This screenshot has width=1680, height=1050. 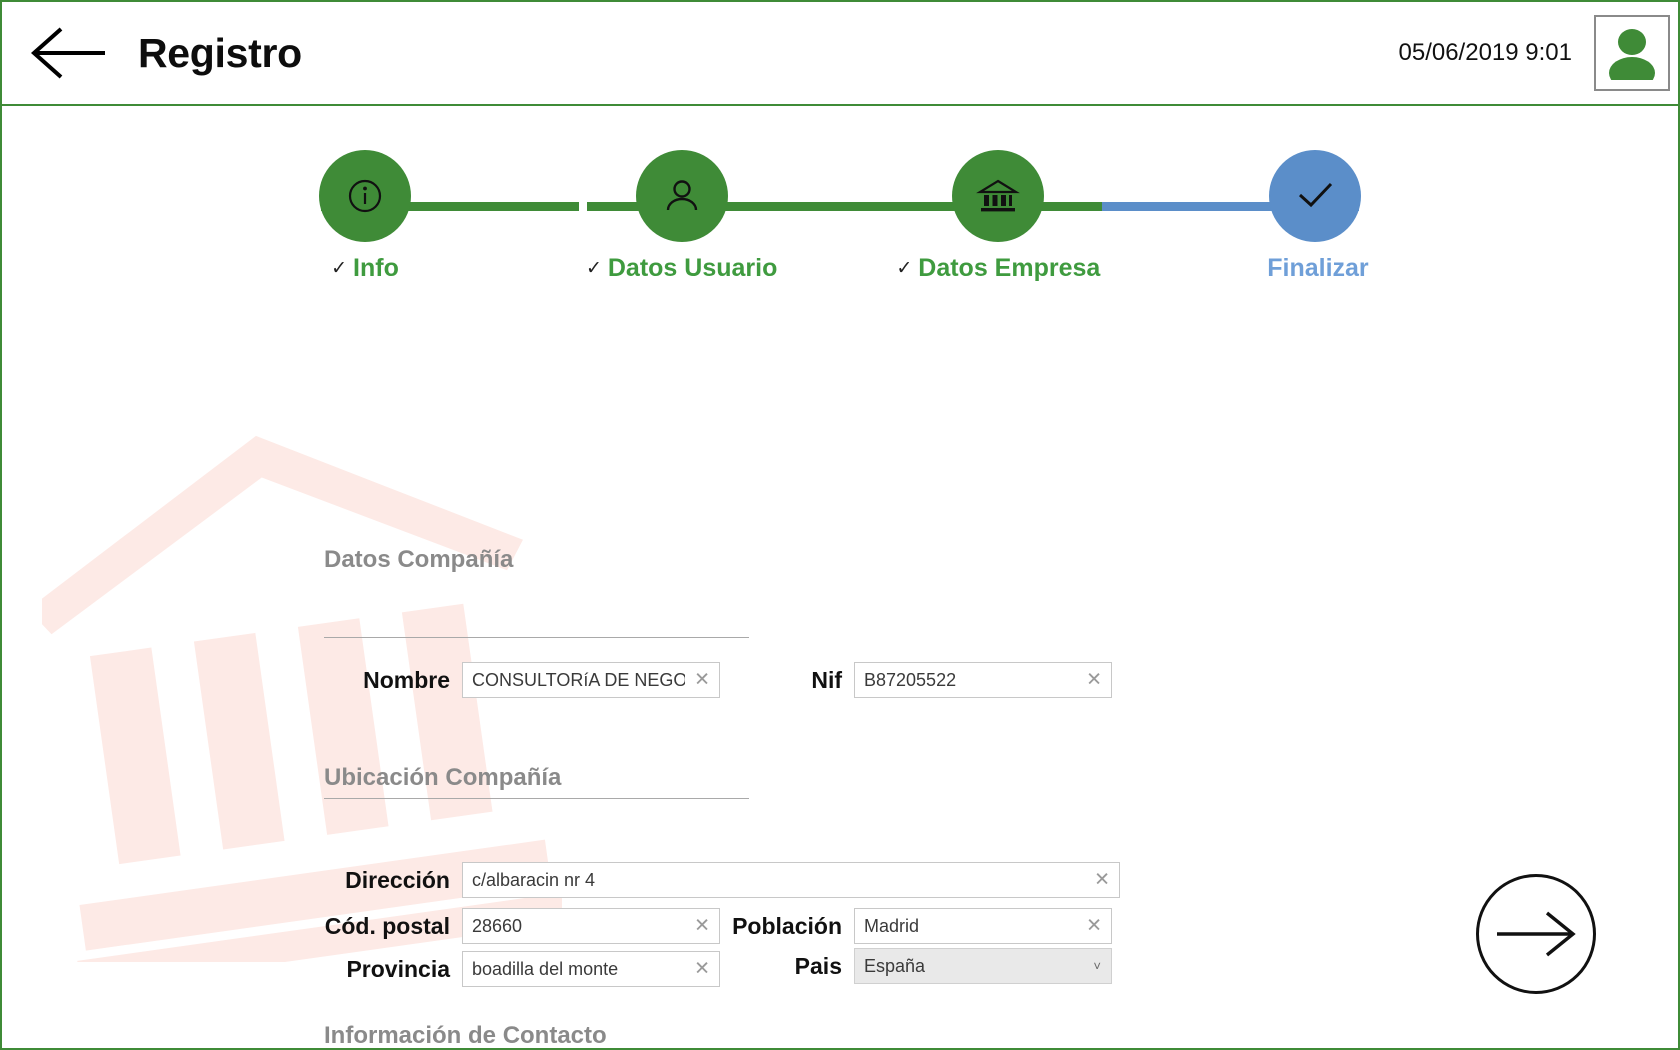 What do you see at coordinates (1097, 966) in the screenshot?
I see `chevron-down-icon: ˅` at bounding box center [1097, 966].